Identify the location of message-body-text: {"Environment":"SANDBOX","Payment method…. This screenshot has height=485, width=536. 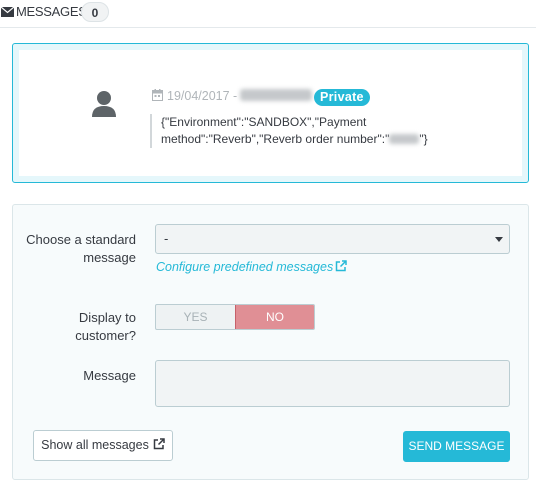
(275, 130).